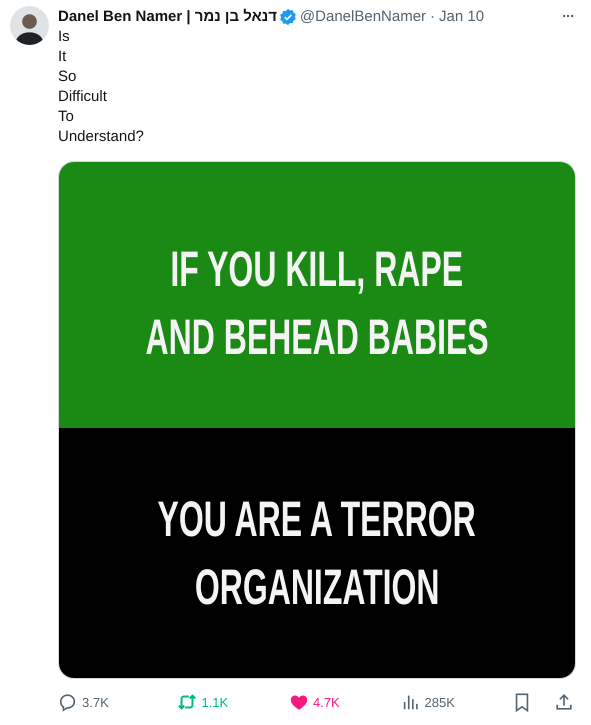 Image resolution: width=591 pixels, height=725 pixels. Describe the element at coordinates (62, 57) in the screenshot. I see `tweet-text-line: It` at that location.